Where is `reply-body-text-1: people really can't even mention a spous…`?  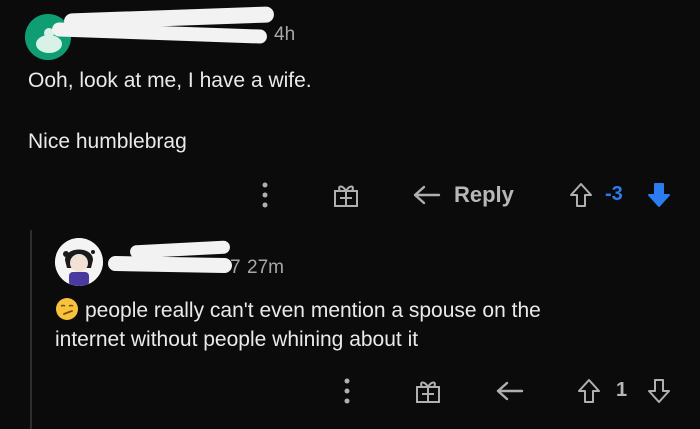 reply-body-text-1: people really can't even mention a spous… is located at coordinates (313, 310).